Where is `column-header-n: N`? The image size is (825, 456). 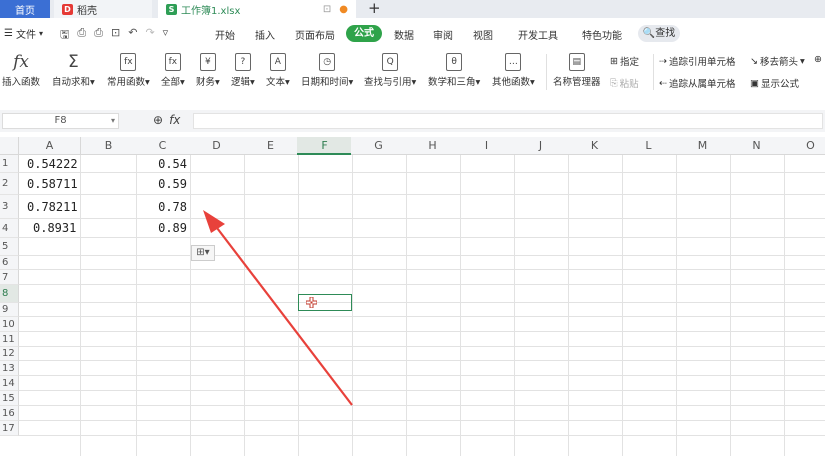 column-header-n: N is located at coordinates (757, 146).